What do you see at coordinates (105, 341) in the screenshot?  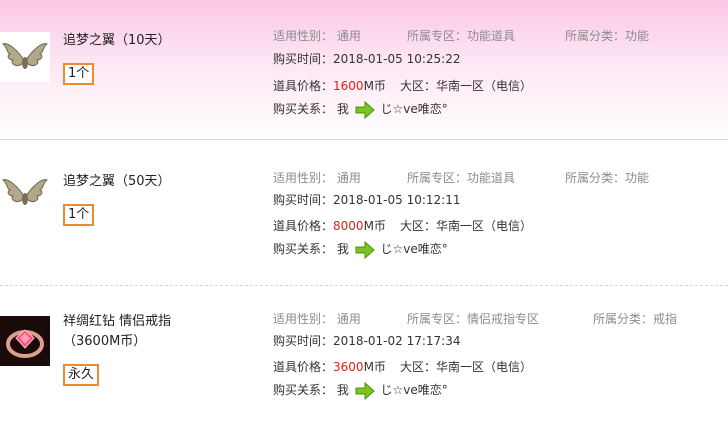 I see `item-name-price: （3600M币）` at bounding box center [105, 341].